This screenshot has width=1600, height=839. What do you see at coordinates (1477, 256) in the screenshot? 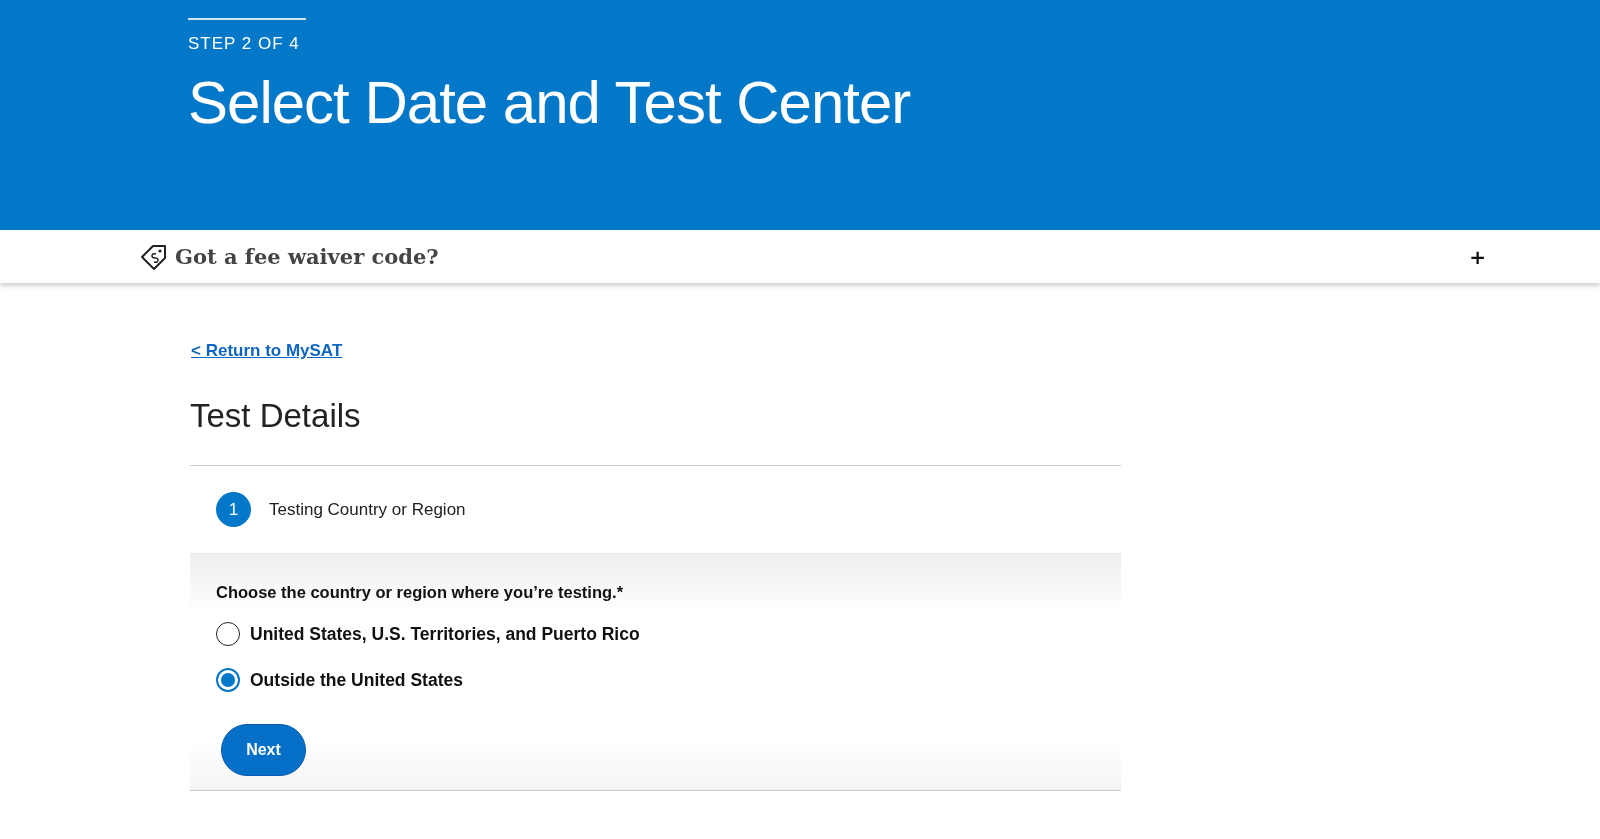
I see `expand-toggle: +` at bounding box center [1477, 256].